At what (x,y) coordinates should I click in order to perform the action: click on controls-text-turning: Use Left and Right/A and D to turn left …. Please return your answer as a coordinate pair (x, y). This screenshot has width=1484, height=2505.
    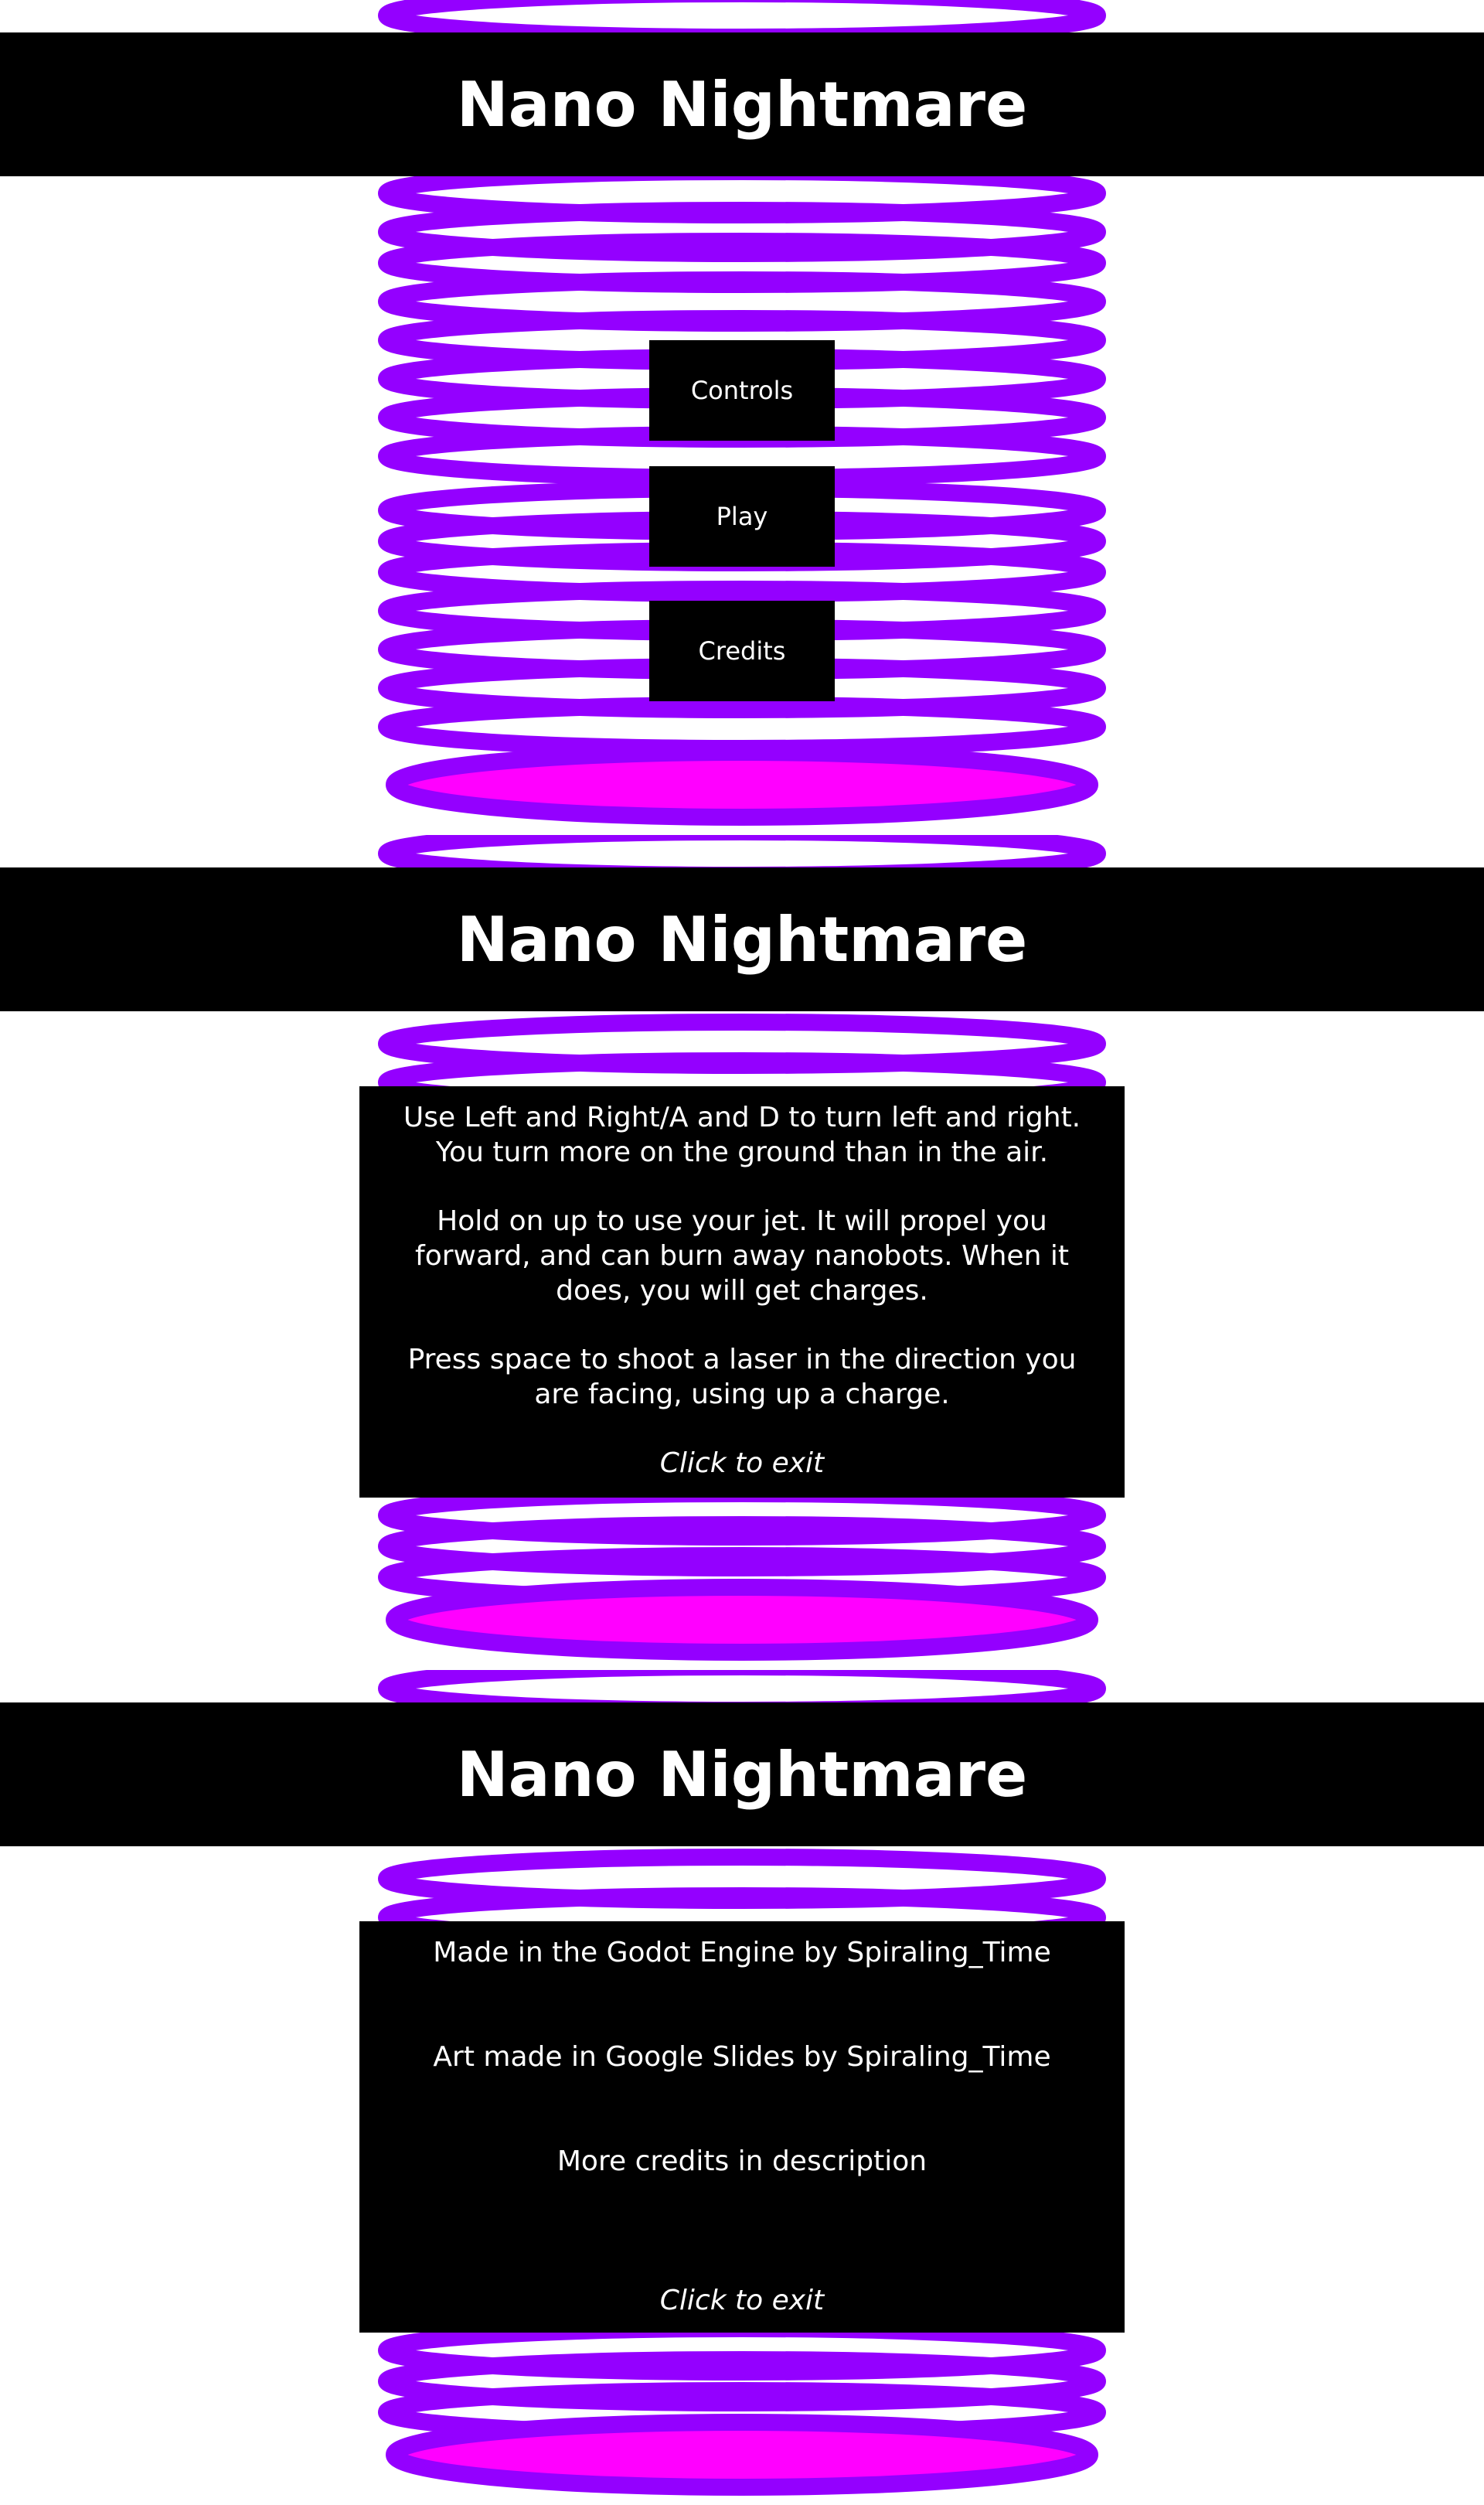
    Looking at the image, I should click on (742, 1135).